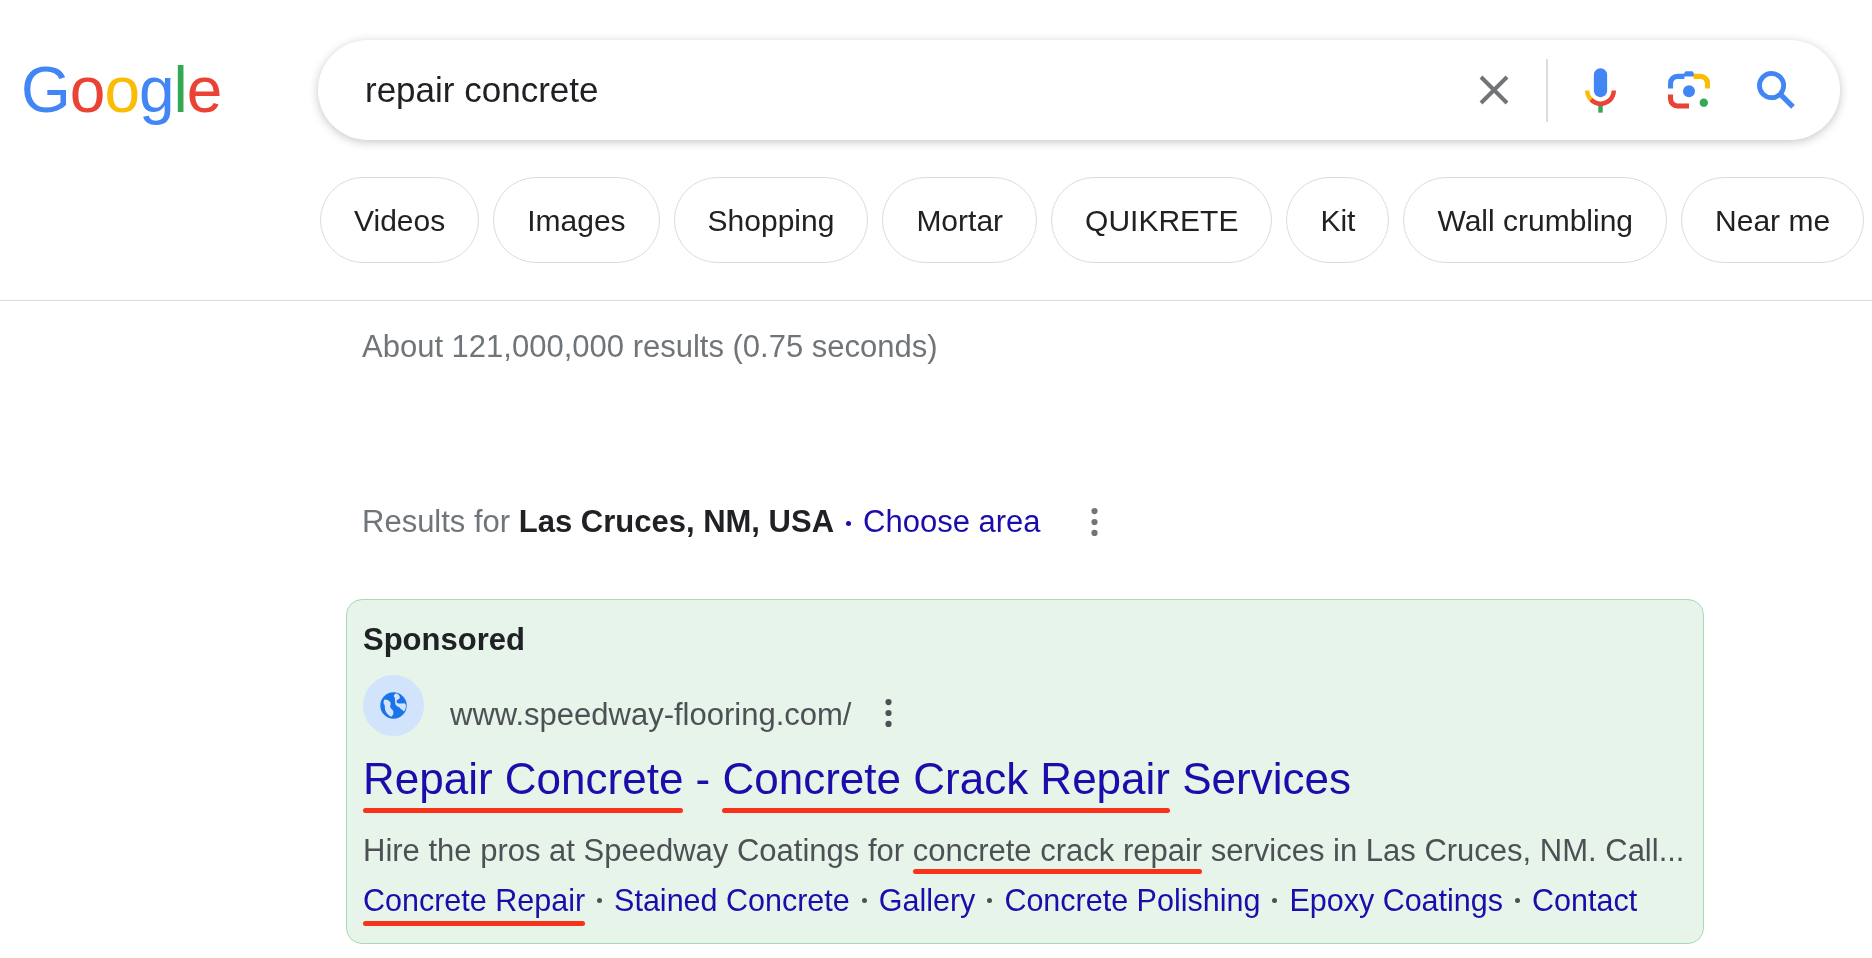  Describe the element at coordinates (1494, 90) in the screenshot. I see `clear-icon` at that location.